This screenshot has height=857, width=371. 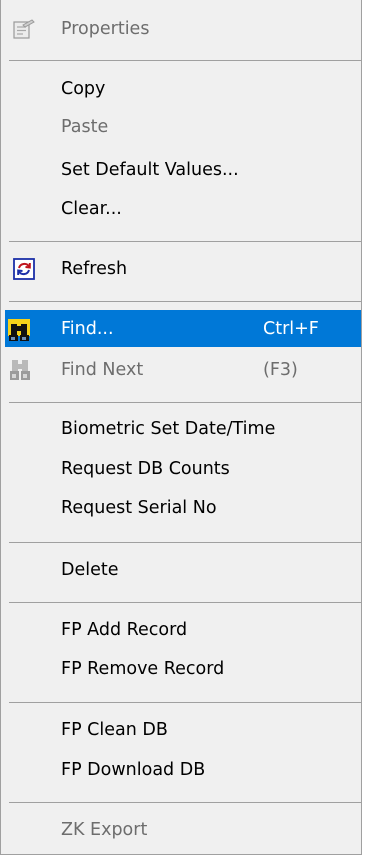 What do you see at coordinates (183, 88) in the screenshot?
I see `menu-item-copy: Copy` at bounding box center [183, 88].